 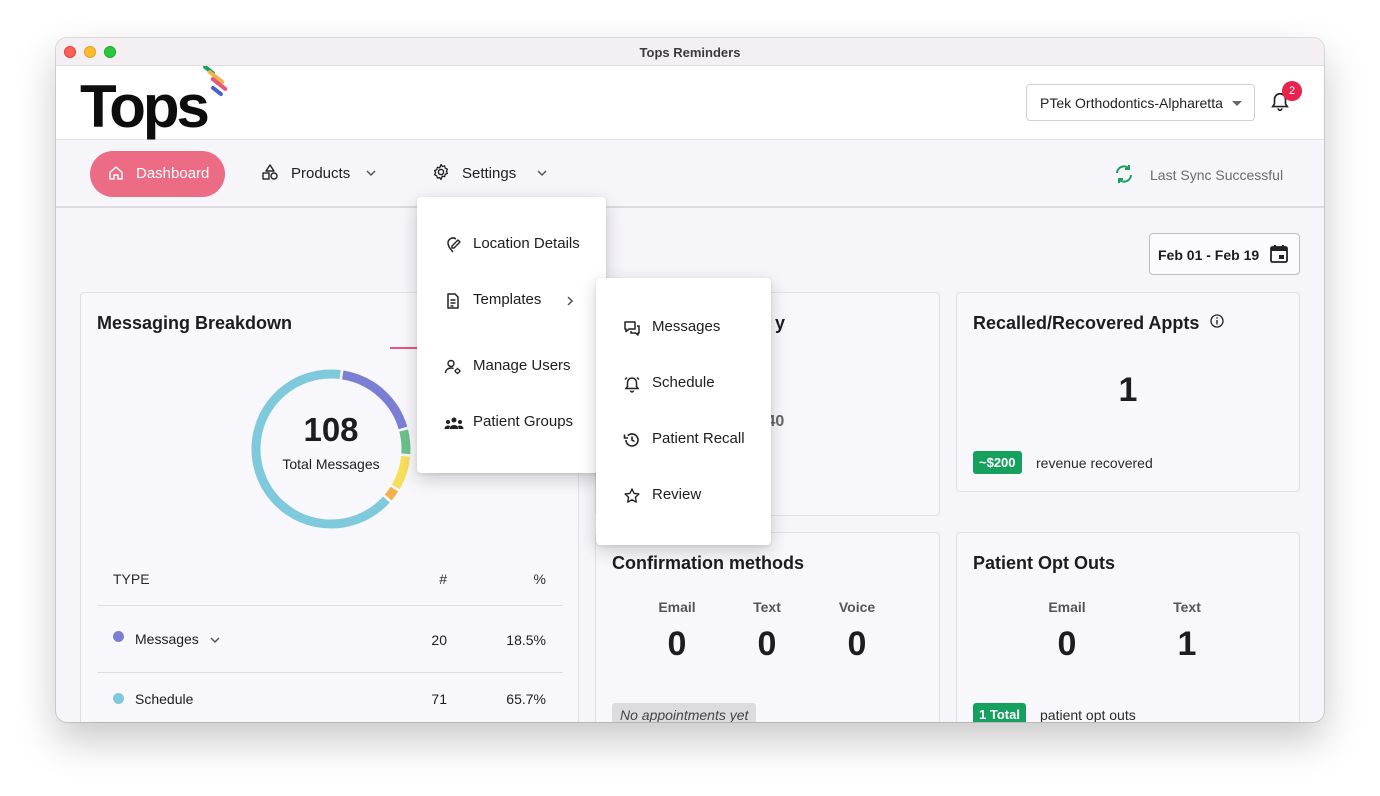 What do you see at coordinates (391, 493) in the screenshot?
I see `donut-segment-other` at bounding box center [391, 493].